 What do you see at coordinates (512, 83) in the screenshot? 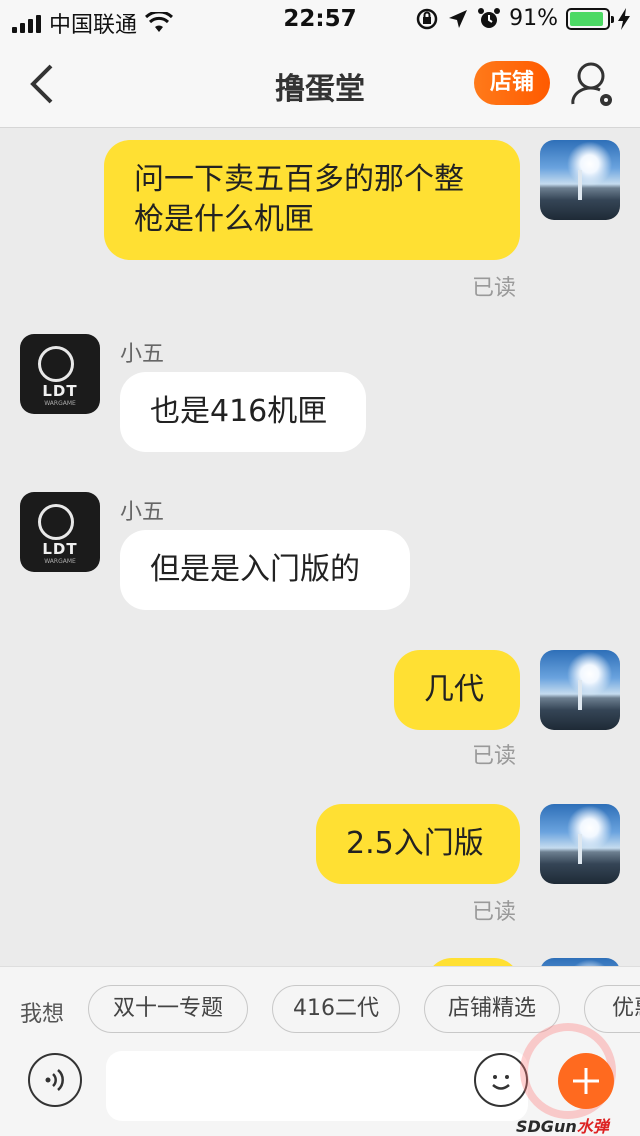
I see `shop-button: 店铺` at bounding box center [512, 83].